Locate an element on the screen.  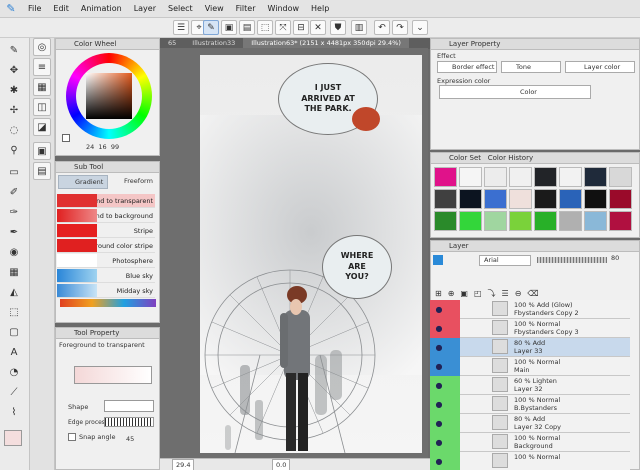
layer-row: ● 80 % Add Layer 33 is located at coordinates (530, 347).